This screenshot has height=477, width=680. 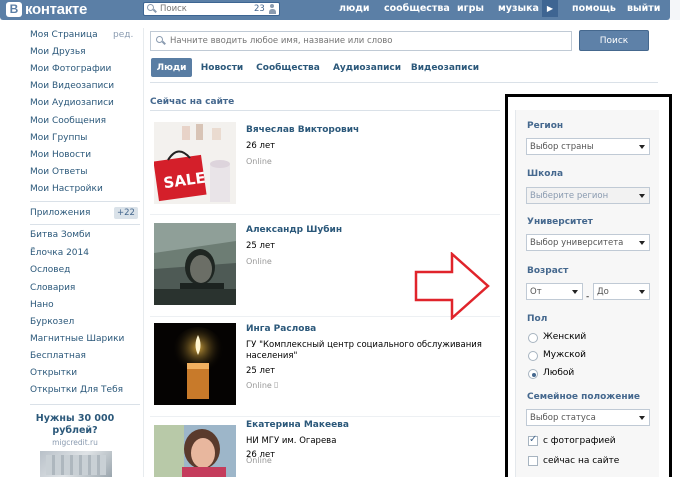 What do you see at coordinates (603, 291) in the screenshot?
I see `age-to-value: До` at bounding box center [603, 291].